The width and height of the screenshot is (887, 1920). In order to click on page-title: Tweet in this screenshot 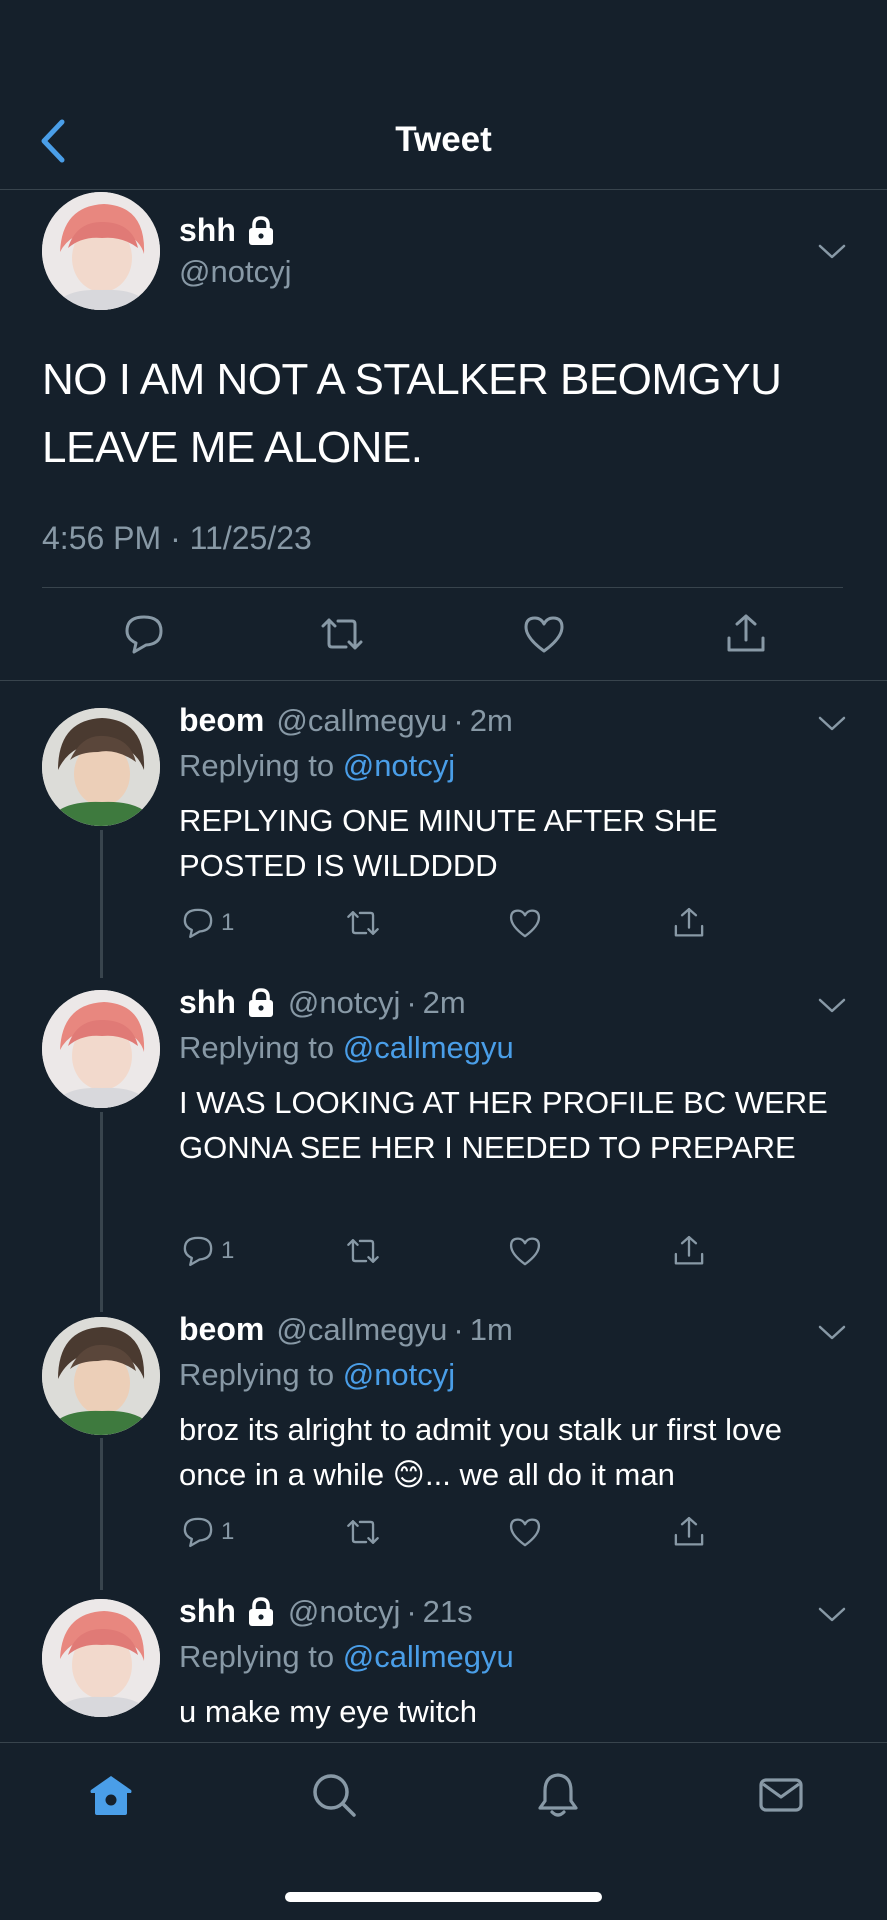, I will do `click(443, 139)`.